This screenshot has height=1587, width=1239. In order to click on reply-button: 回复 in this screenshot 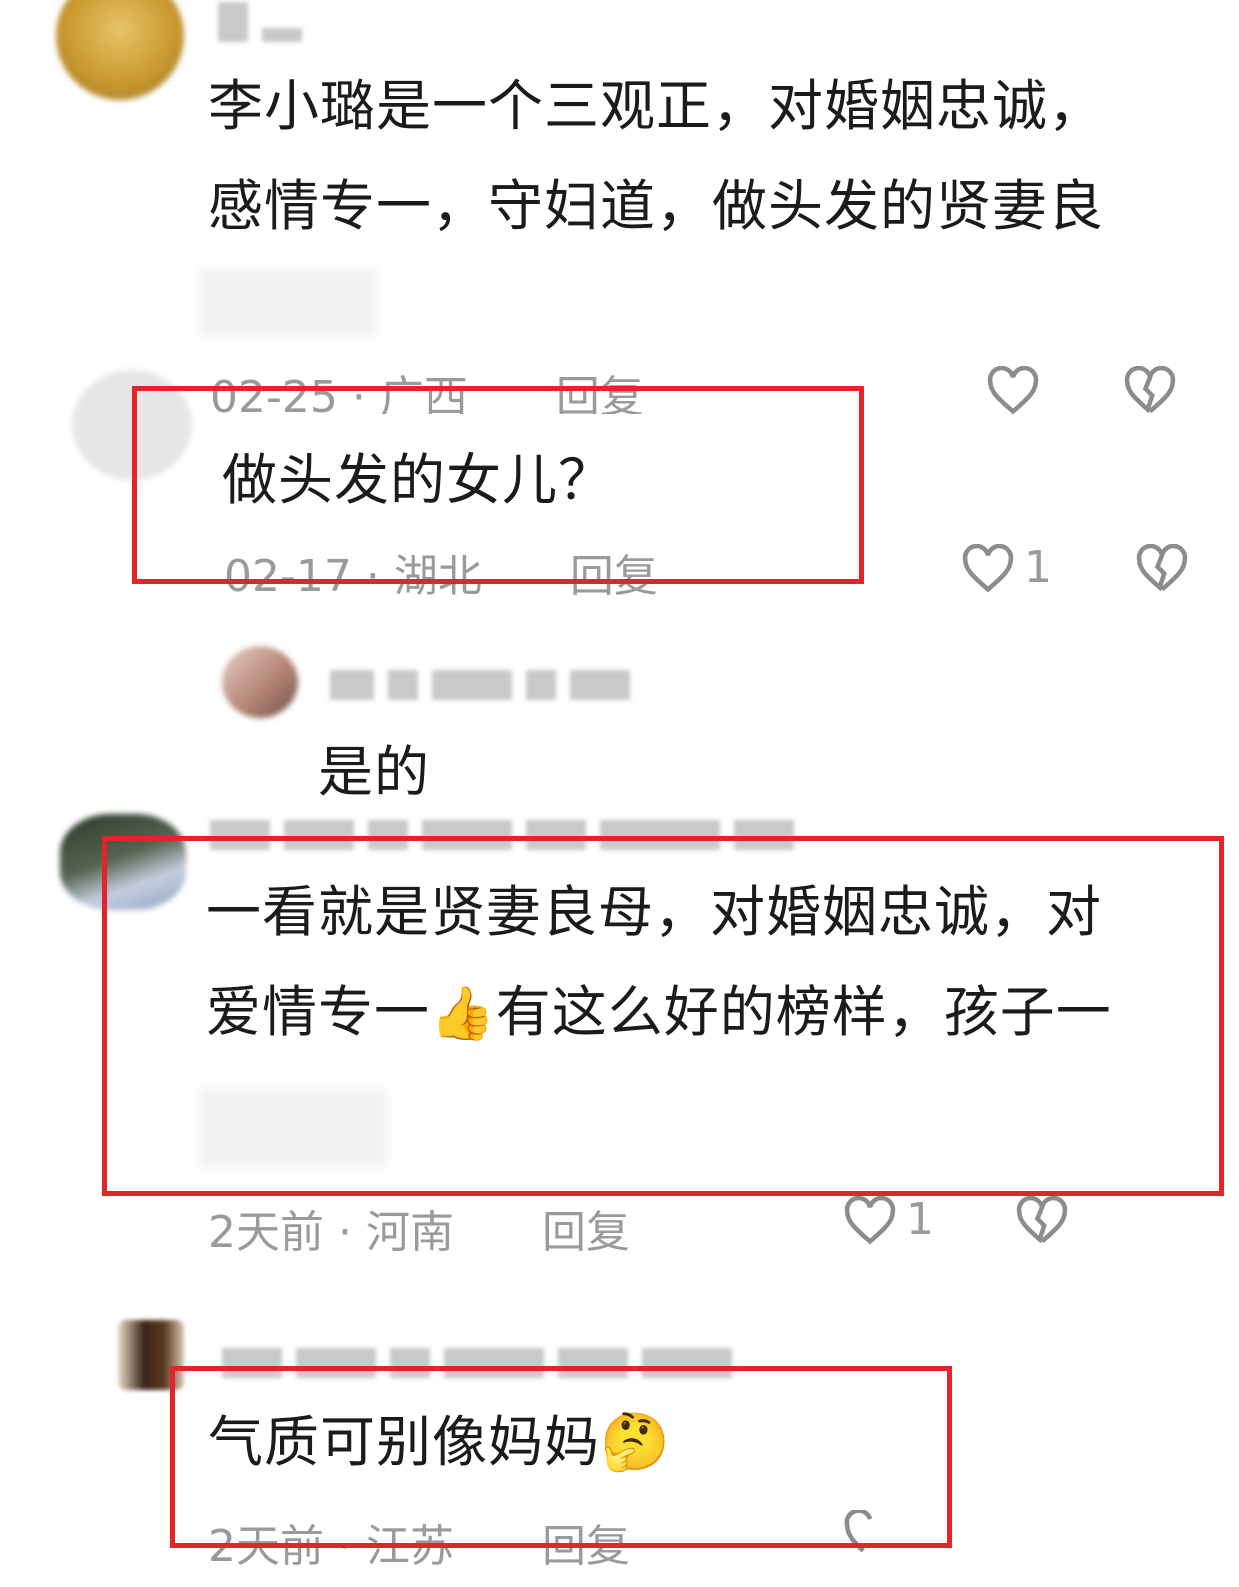, I will do `click(586, 1232)`.